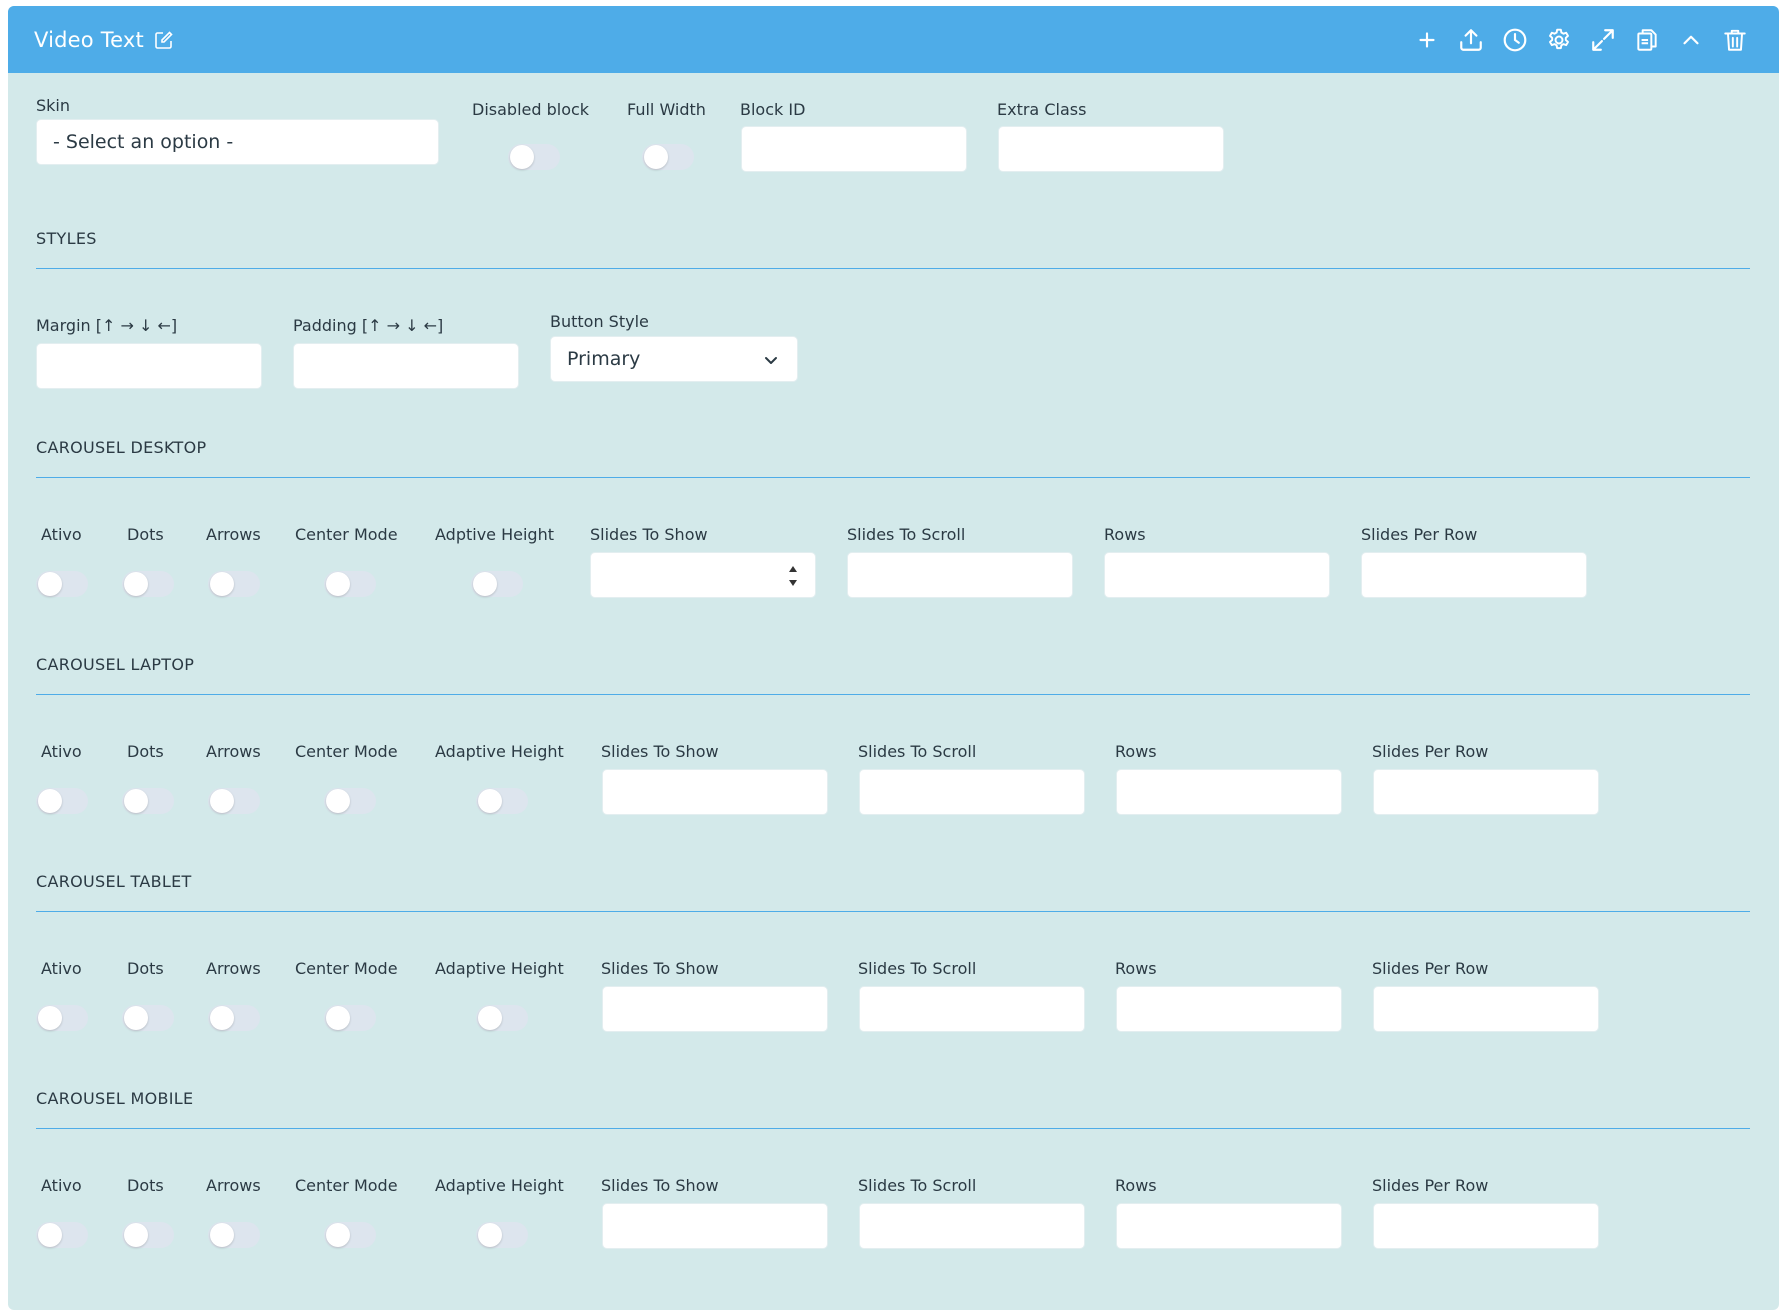  Describe the element at coordinates (917, 751) in the screenshot. I see `laptop-slides-to-scroll-label: Slides To Scroll` at that location.